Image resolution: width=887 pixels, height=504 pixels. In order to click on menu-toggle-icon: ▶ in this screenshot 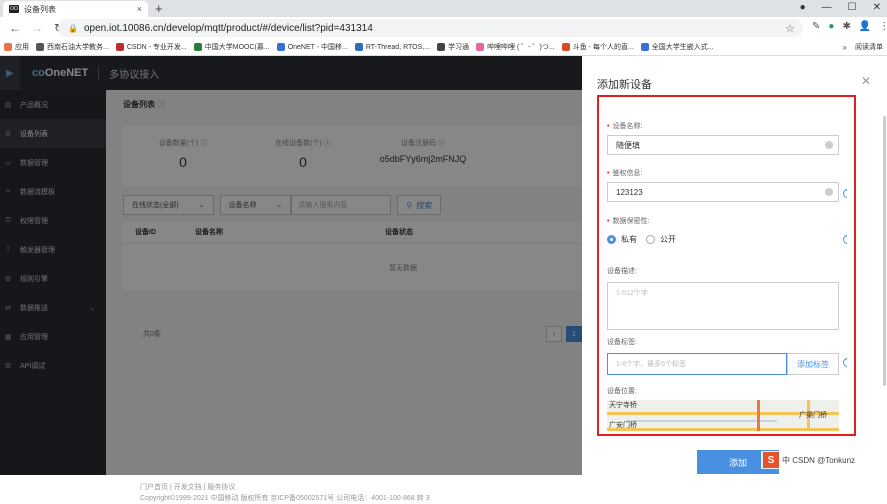, I will do `click(10, 73)`.